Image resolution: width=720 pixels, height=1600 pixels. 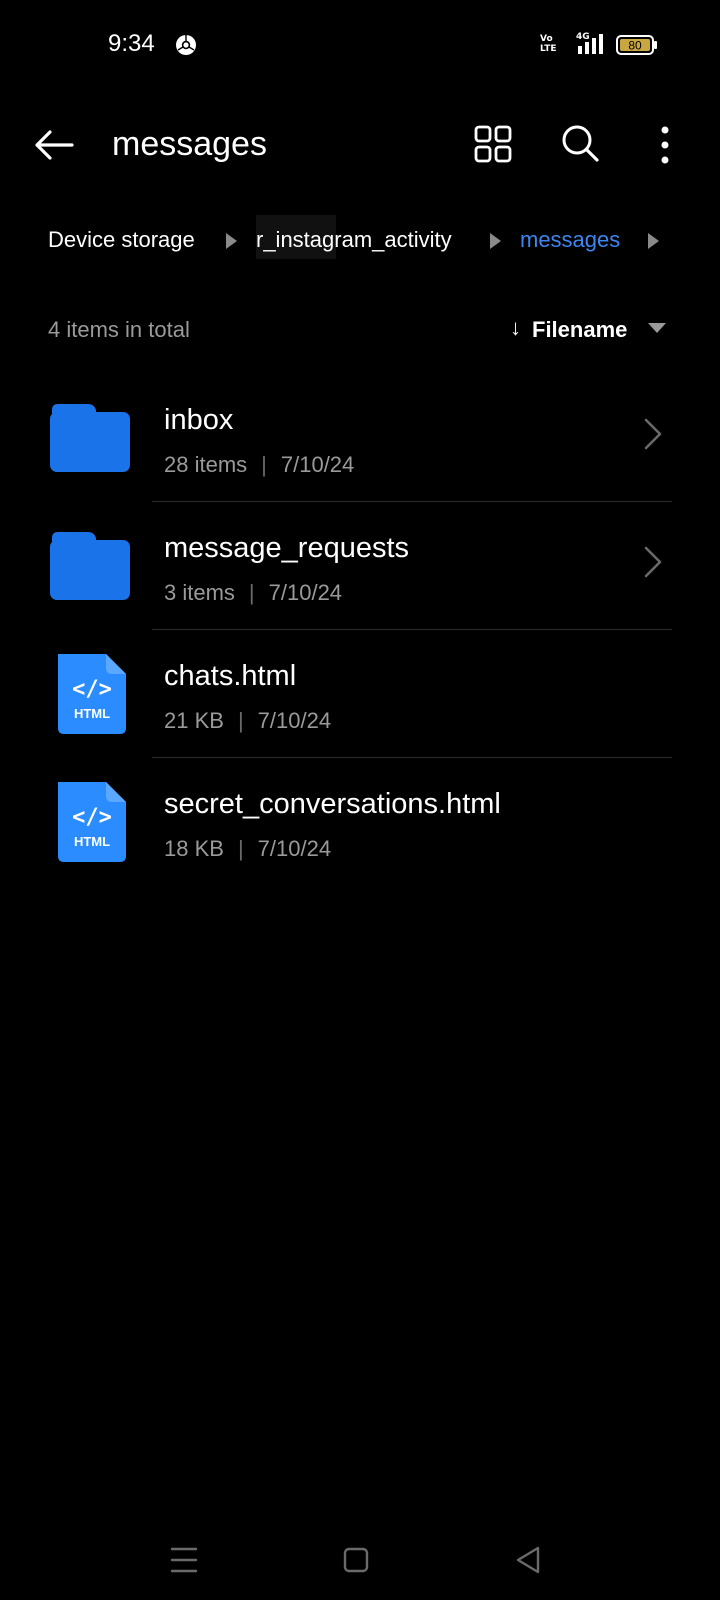 I want to click on status-time: 9:34, so click(x=131, y=43).